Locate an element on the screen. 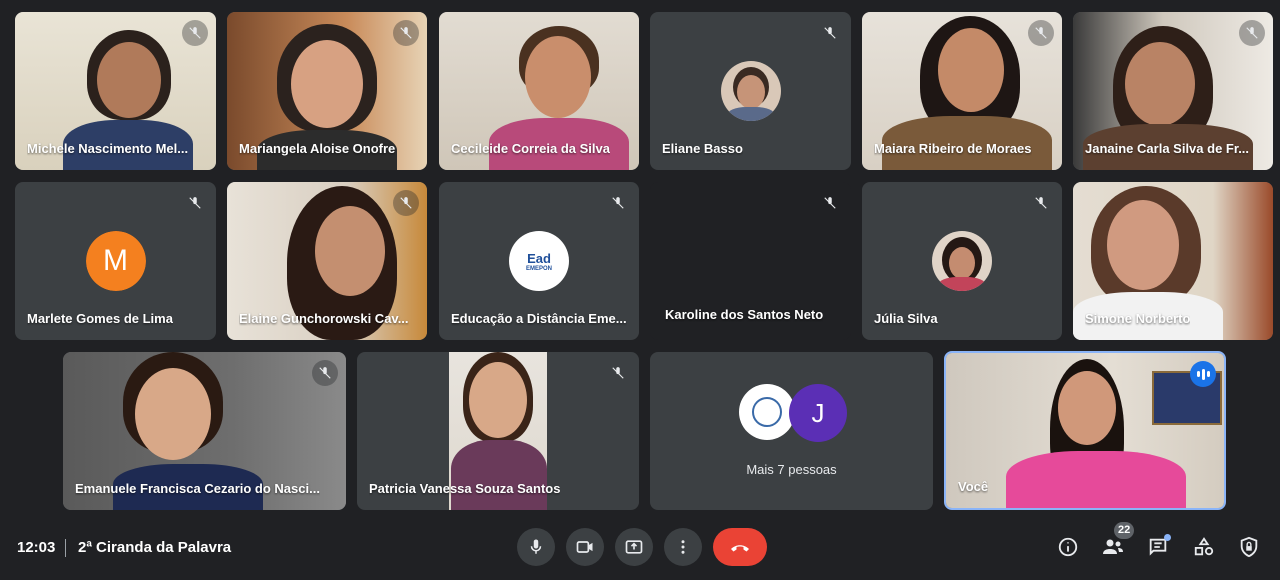  participant-tile: M Marlete Gomes de Lima is located at coordinates (115, 261).